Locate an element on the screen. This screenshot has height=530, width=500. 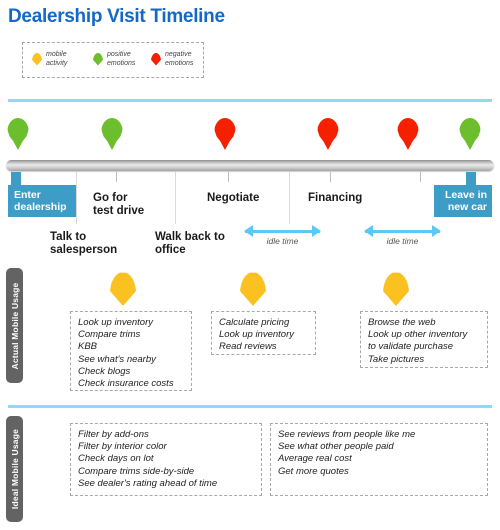
section-tab-actual-mobile-usage: Actual Mobile Usage is located at coordinates (14, 325).